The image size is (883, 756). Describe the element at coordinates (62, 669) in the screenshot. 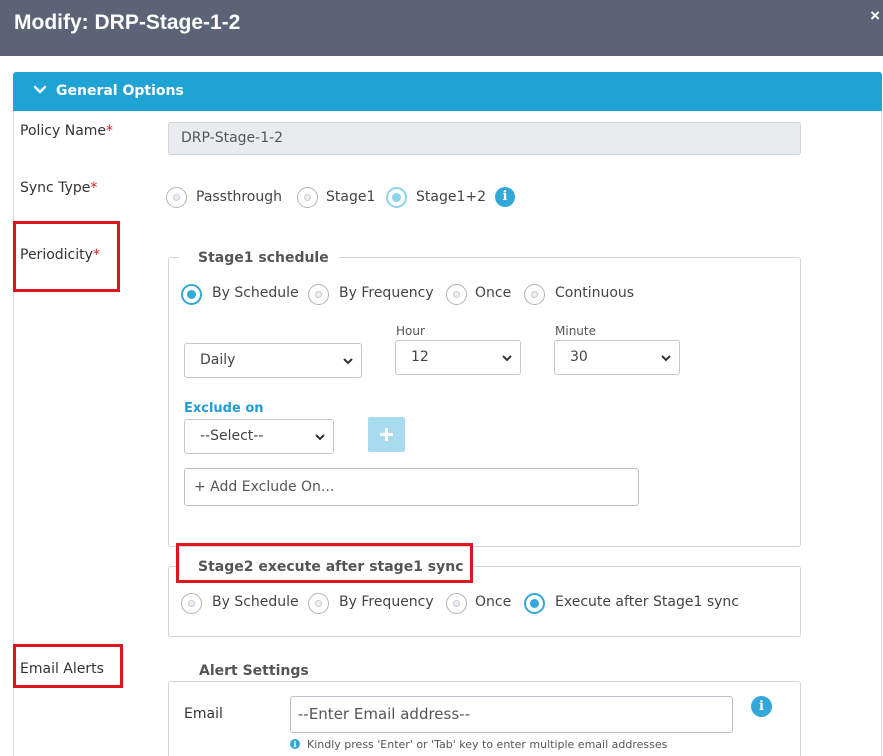

I see `email-alerts-label: Email Alerts` at that location.